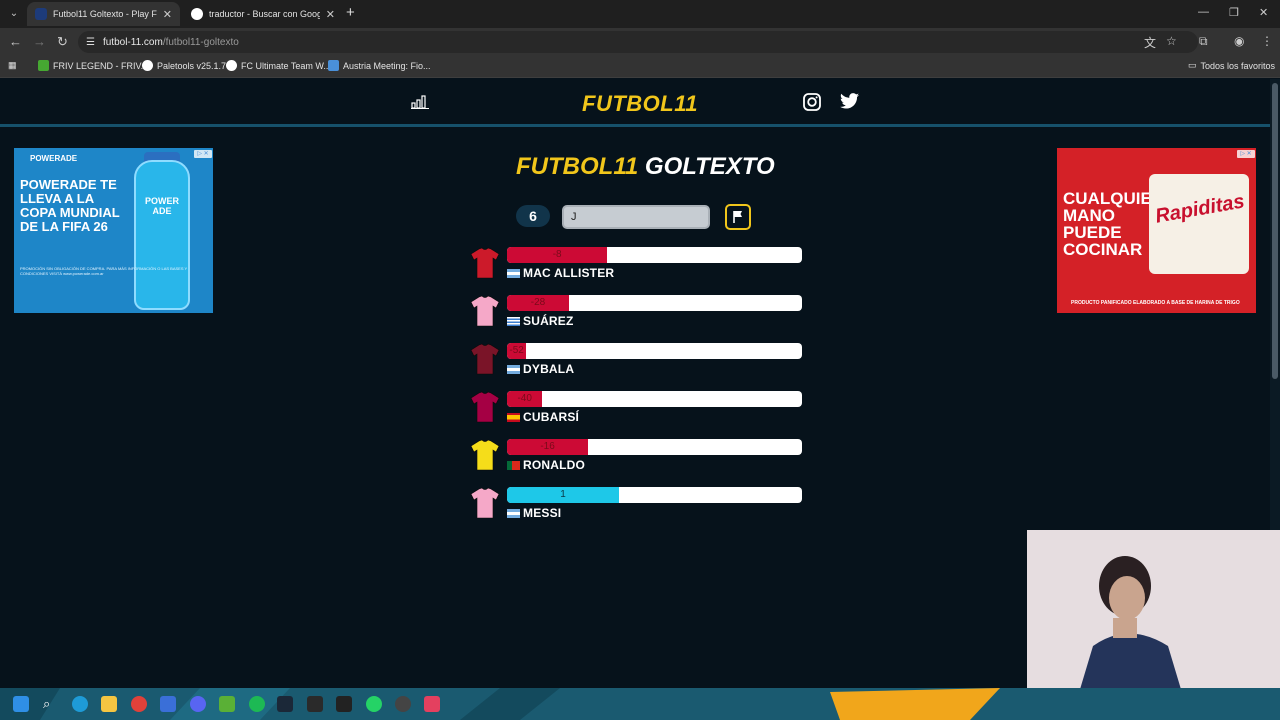  Describe the element at coordinates (139, 704) in the screenshot. I see `chrome-icon` at that location.